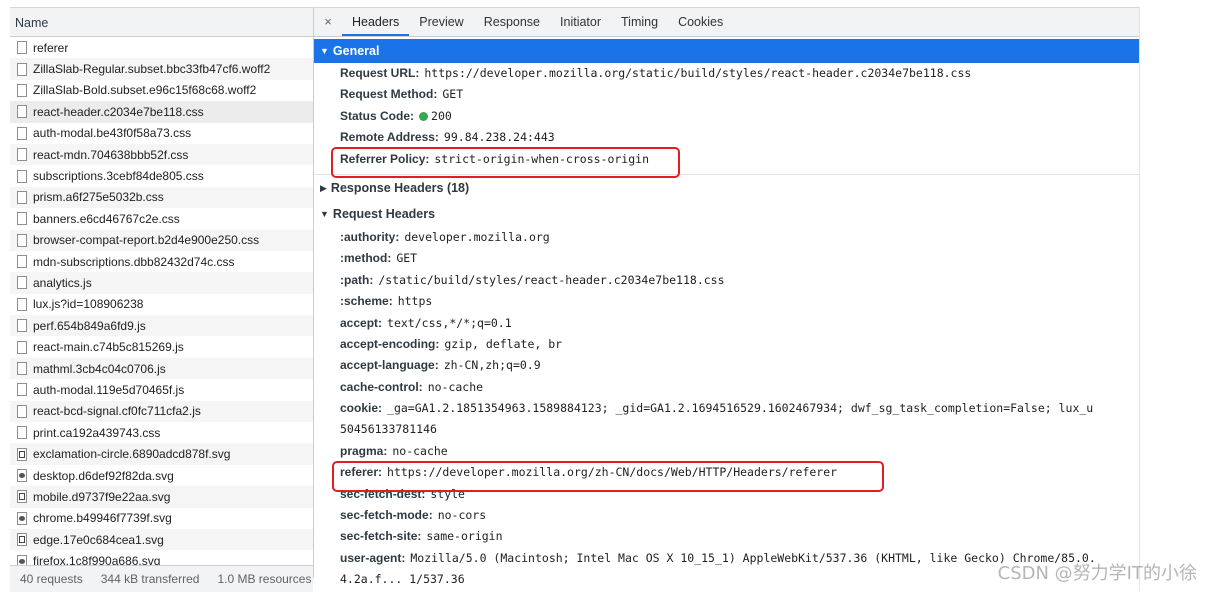 The width and height of the screenshot is (1211, 592). I want to click on request-row: auth-modal.119e5d70465f.js, so click(161, 389).